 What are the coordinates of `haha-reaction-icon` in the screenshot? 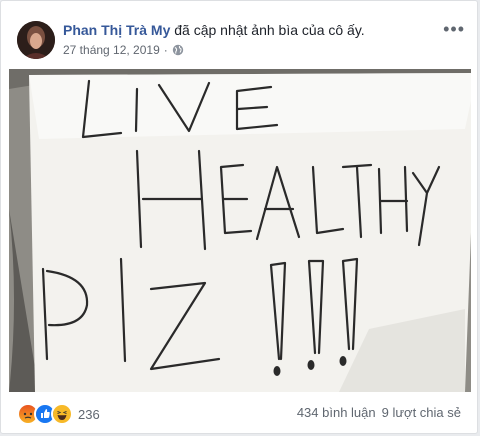 It's located at (62, 414).